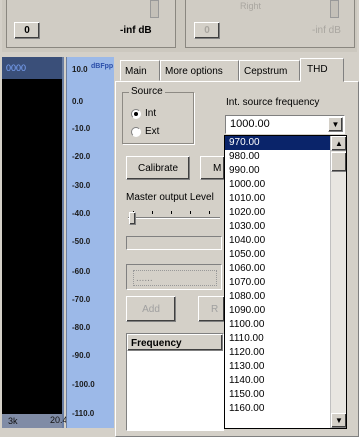 The width and height of the screenshot is (359, 437). I want to click on scale-label: -30.0, so click(81, 185).